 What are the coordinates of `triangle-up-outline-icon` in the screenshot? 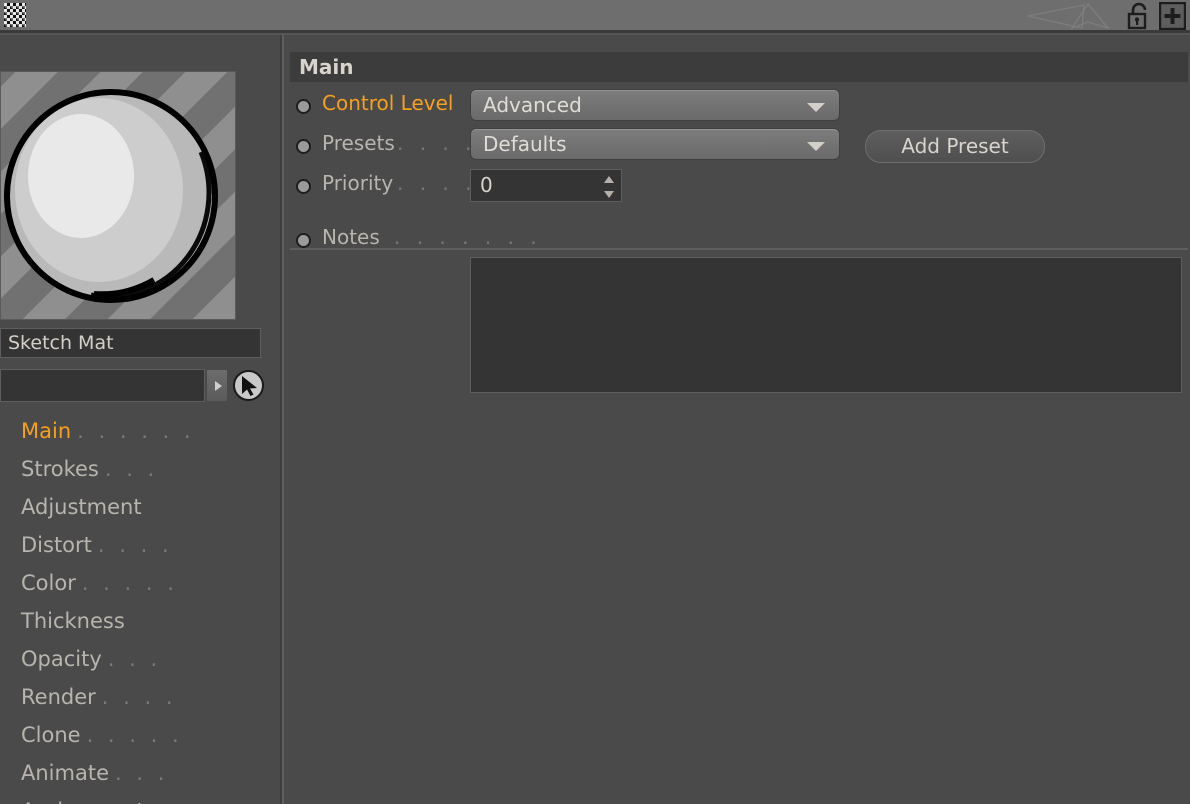 It's located at (1090, 17).